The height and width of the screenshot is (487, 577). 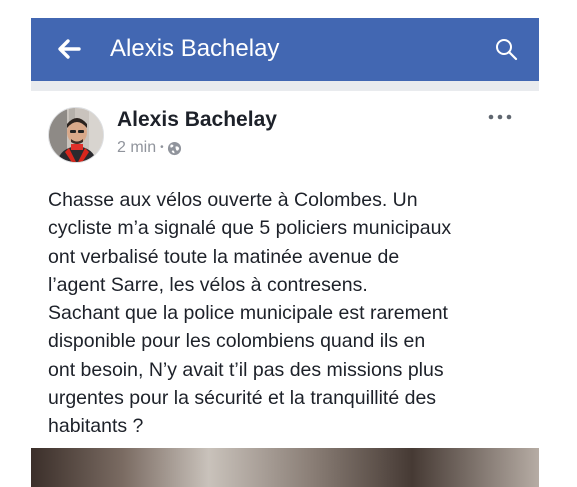 I want to click on post-image, so click(x=285, y=467).